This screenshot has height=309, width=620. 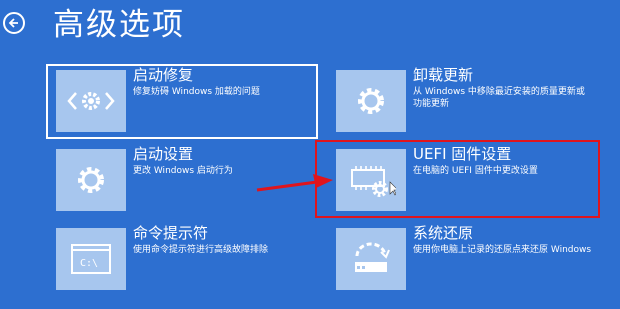 What do you see at coordinates (171, 233) in the screenshot?
I see `tile-title: 命令提示符` at bounding box center [171, 233].